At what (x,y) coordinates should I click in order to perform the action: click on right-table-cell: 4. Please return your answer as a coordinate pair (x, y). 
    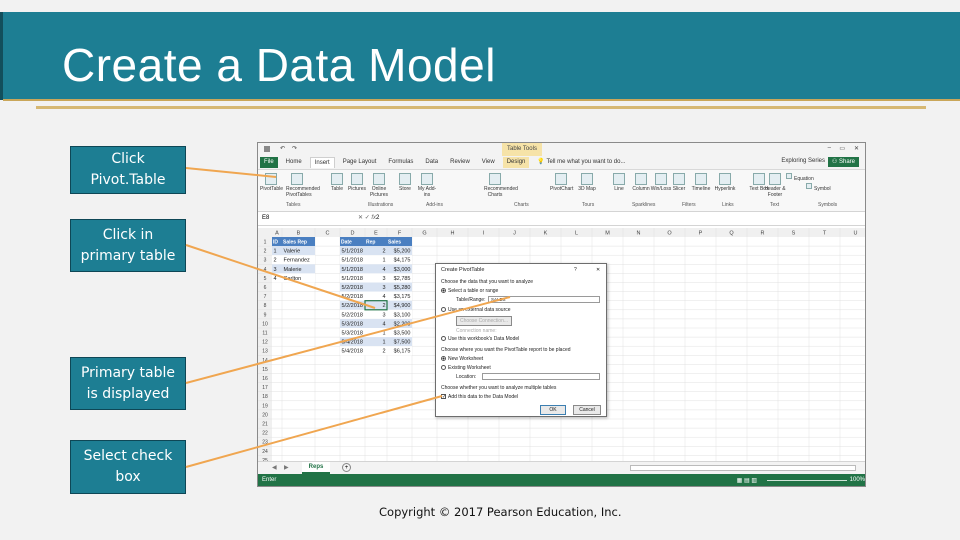
    Looking at the image, I should click on (383, 324).